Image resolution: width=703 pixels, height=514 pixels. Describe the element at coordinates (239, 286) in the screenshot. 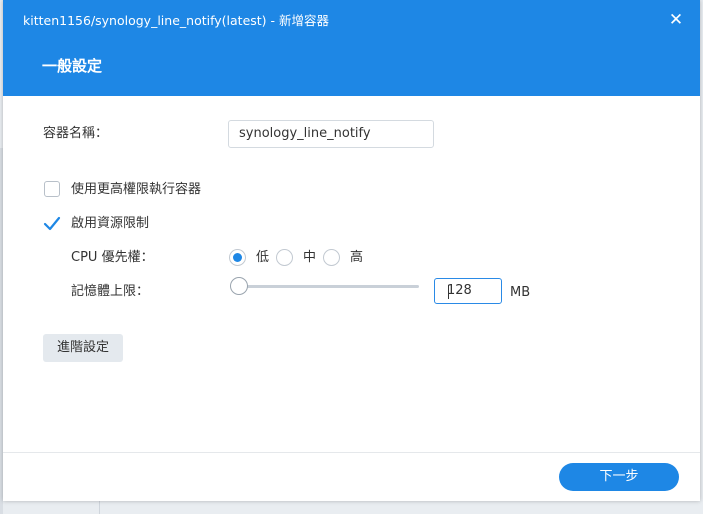

I see `memory-slider-handle` at that location.